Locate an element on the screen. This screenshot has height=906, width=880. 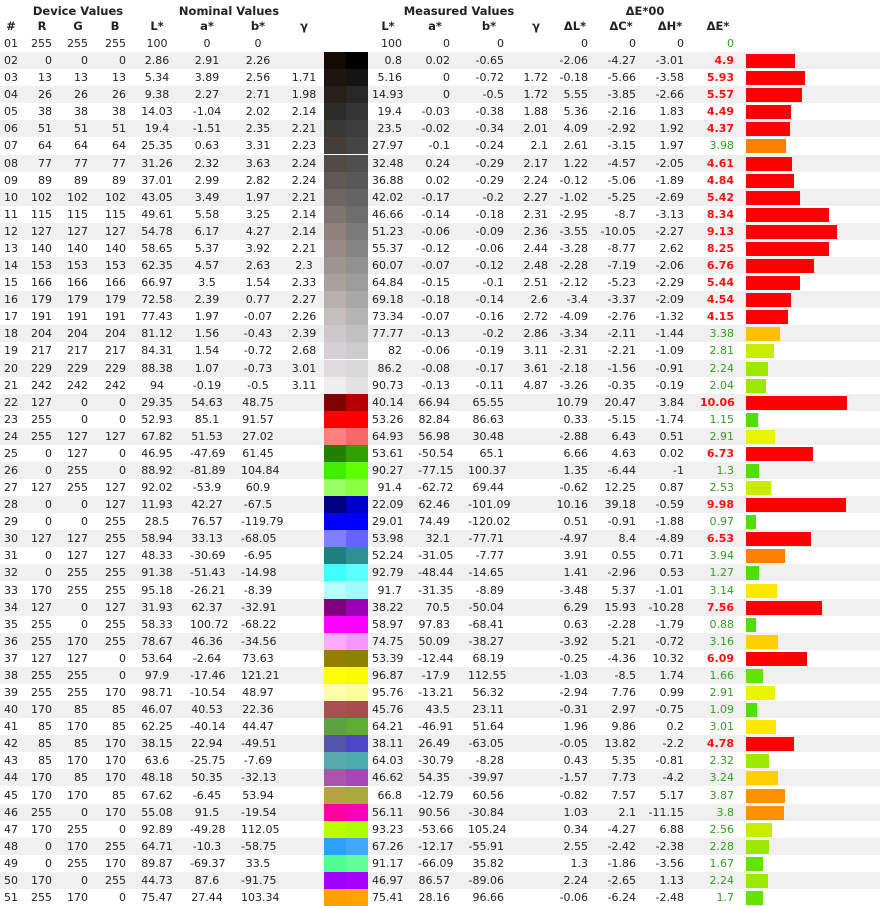
cell-delta-c: -8.77 is located at coordinates (621, 248).